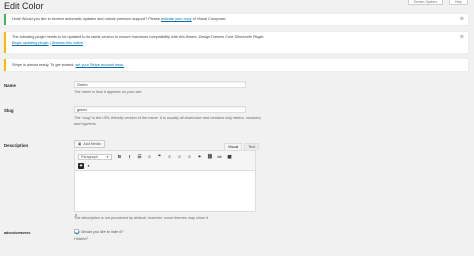 The height and width of the screenshot is (256, 474). Describe the element at coordinates (99, 65) in the screenshot. I see `stripe-keys-link: set your Stripe account keys.` at that location.